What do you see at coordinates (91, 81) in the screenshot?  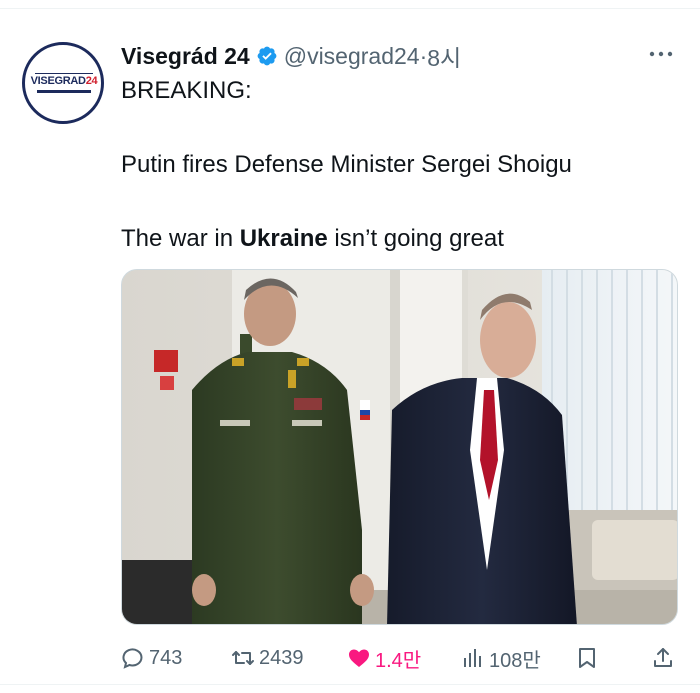 I see `avatar-logo-number: 24` at bounding box center [91, 81].